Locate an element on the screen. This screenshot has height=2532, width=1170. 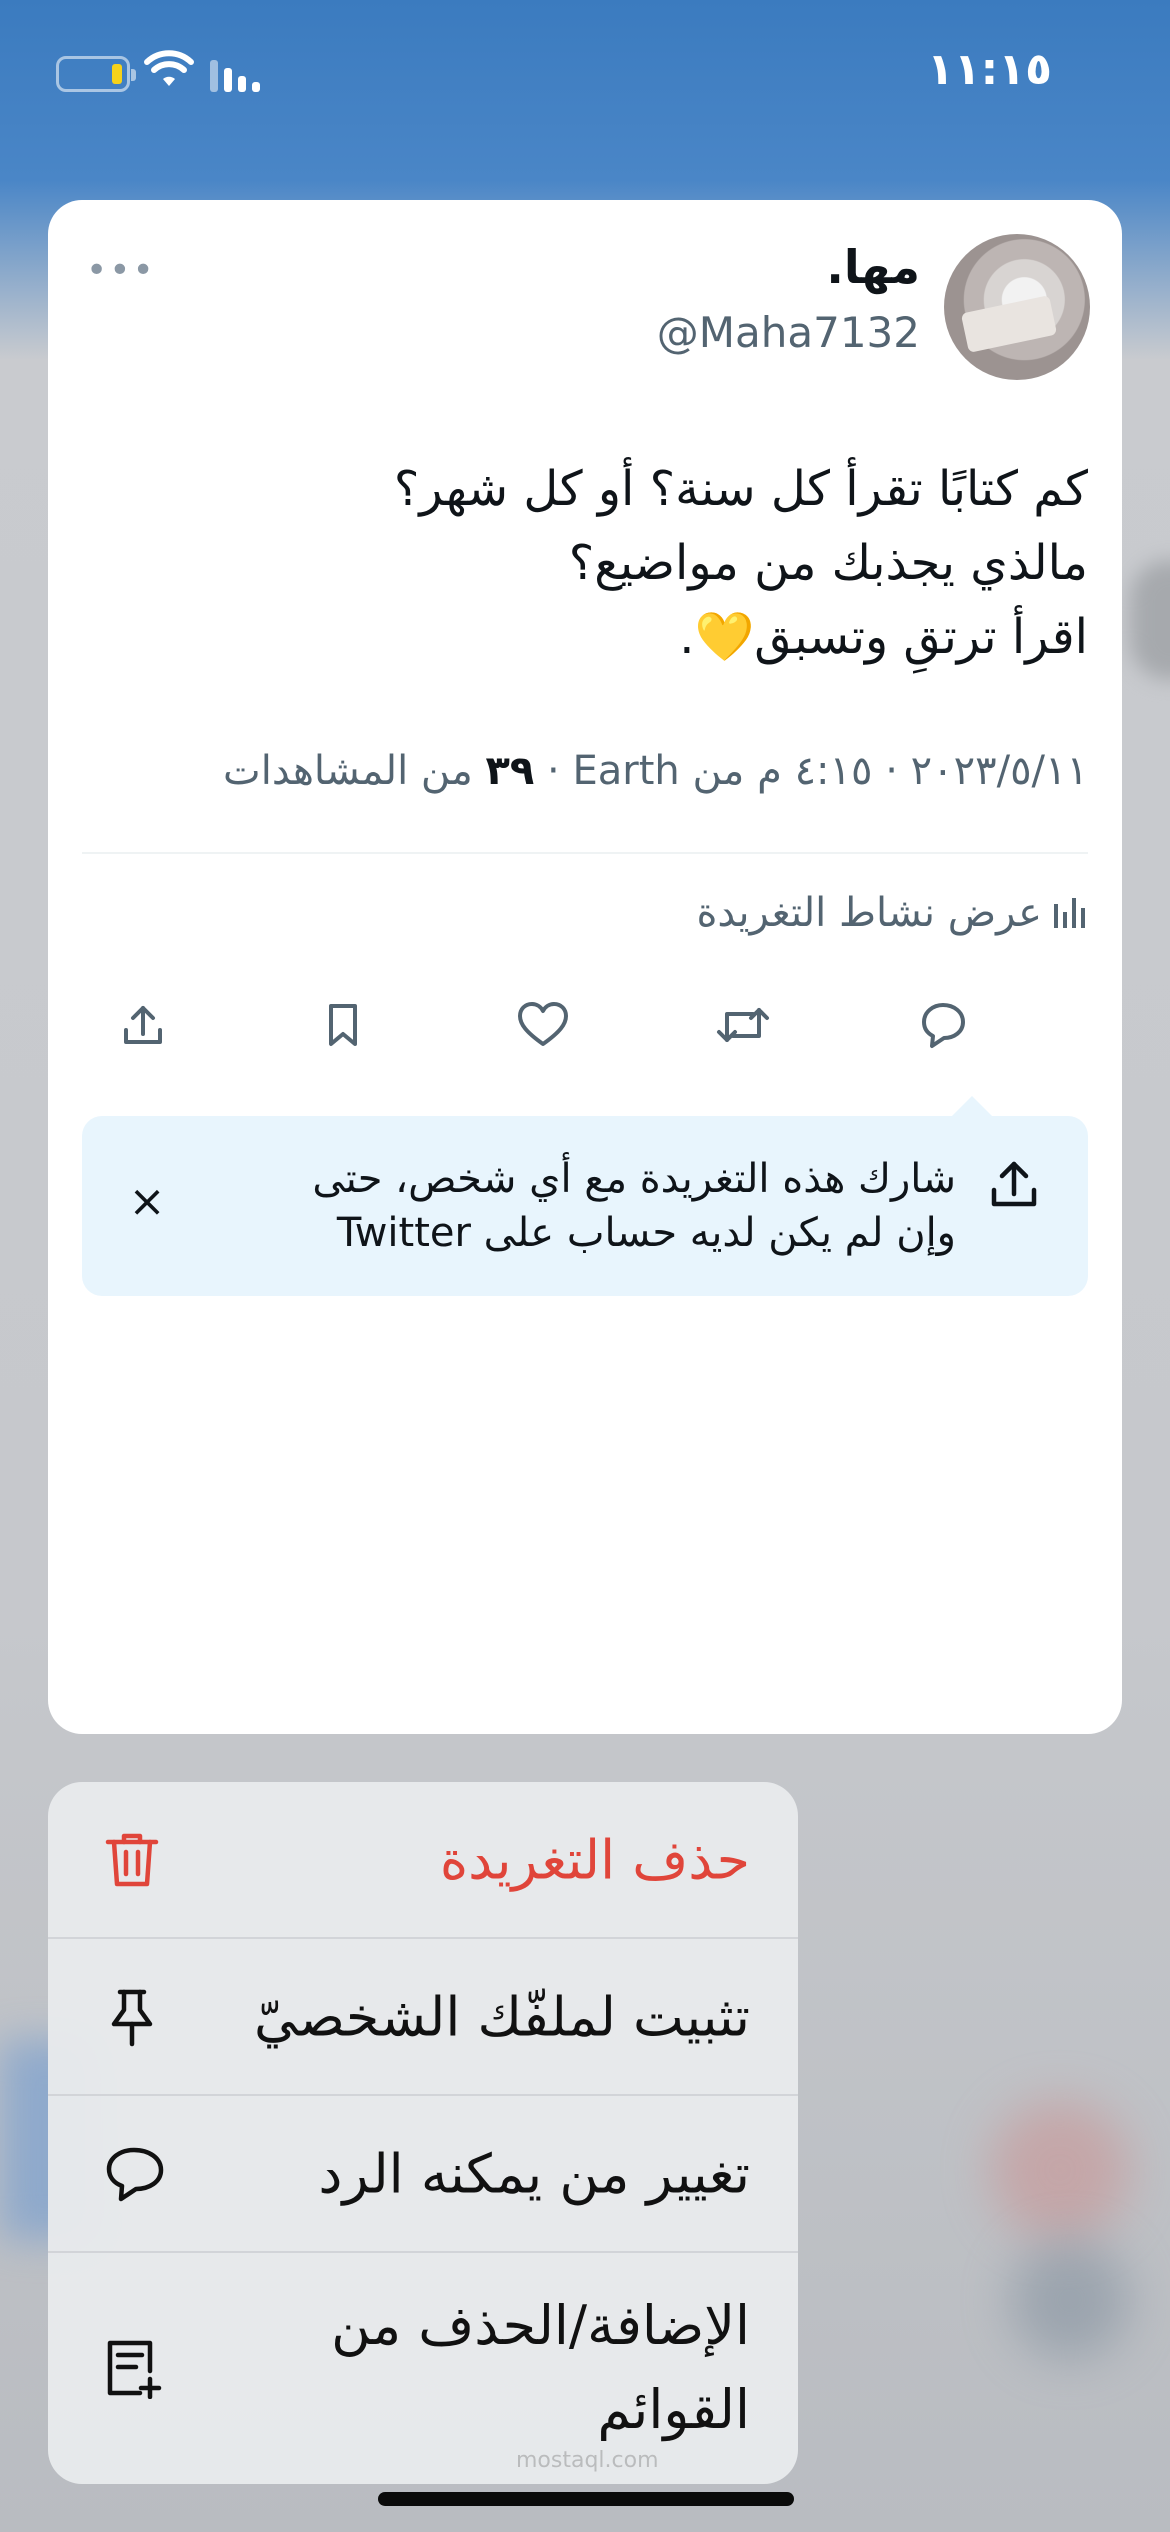
view-tweet-activity-link: عرض نشاط التغريدة is located at coordinates (892, 913).